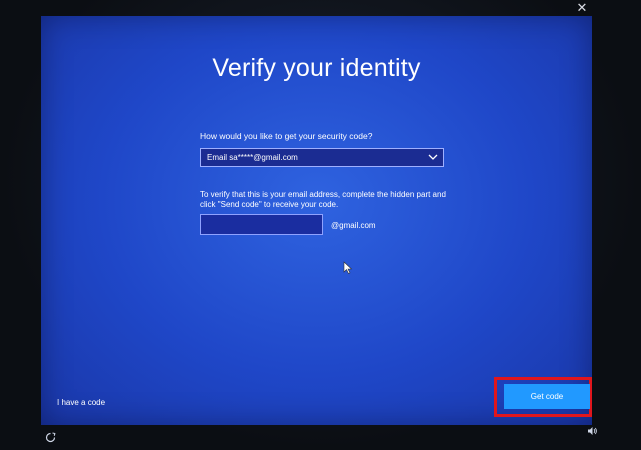  I want to click on code-method-dropdown: Email sa*****@gmail.com, so click(322, 157).